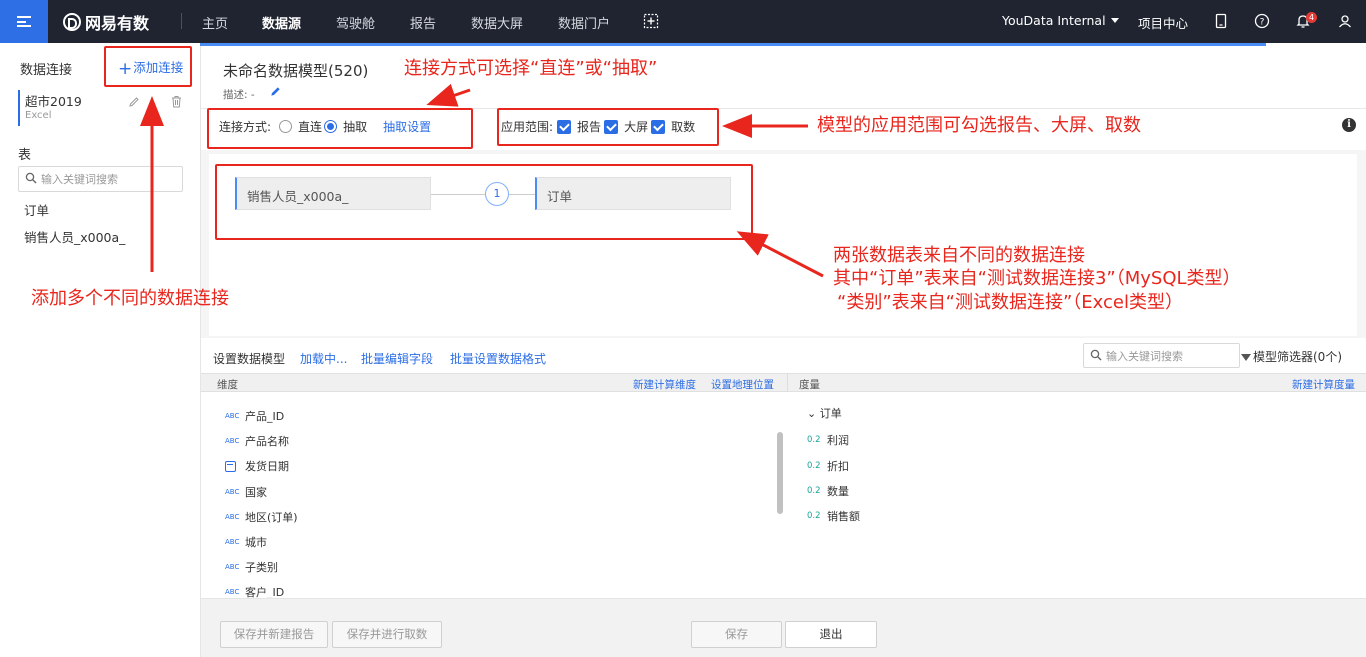 This screenshot has width=1366, height=657. Describe the element at coordinates (1010, 302) in the screenshot. I see `annotation-line: “类别”表来自“测试数据连接”（Excel类型）` at that location.